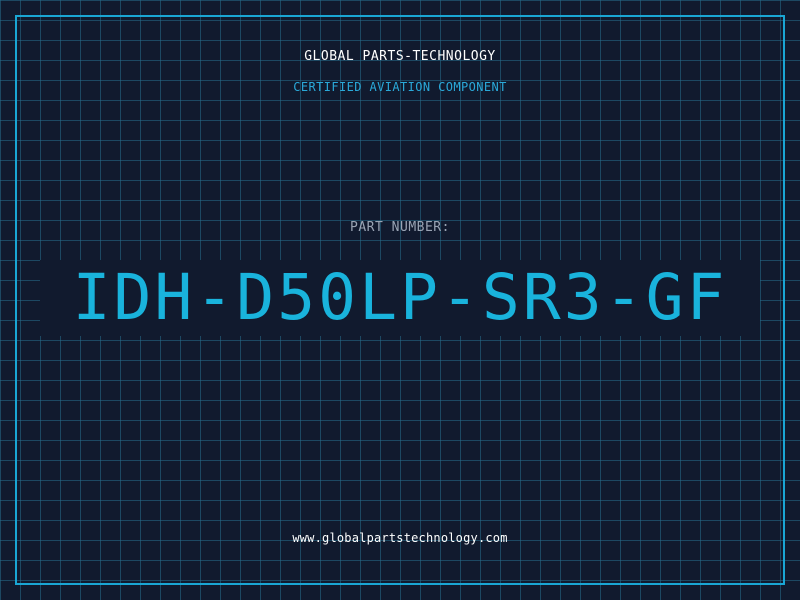  What do you see at coordinates (400, 538) in the screenshot?
I see `website-url: www.globalpartstechnology.com` at bounding box center [400, 538].